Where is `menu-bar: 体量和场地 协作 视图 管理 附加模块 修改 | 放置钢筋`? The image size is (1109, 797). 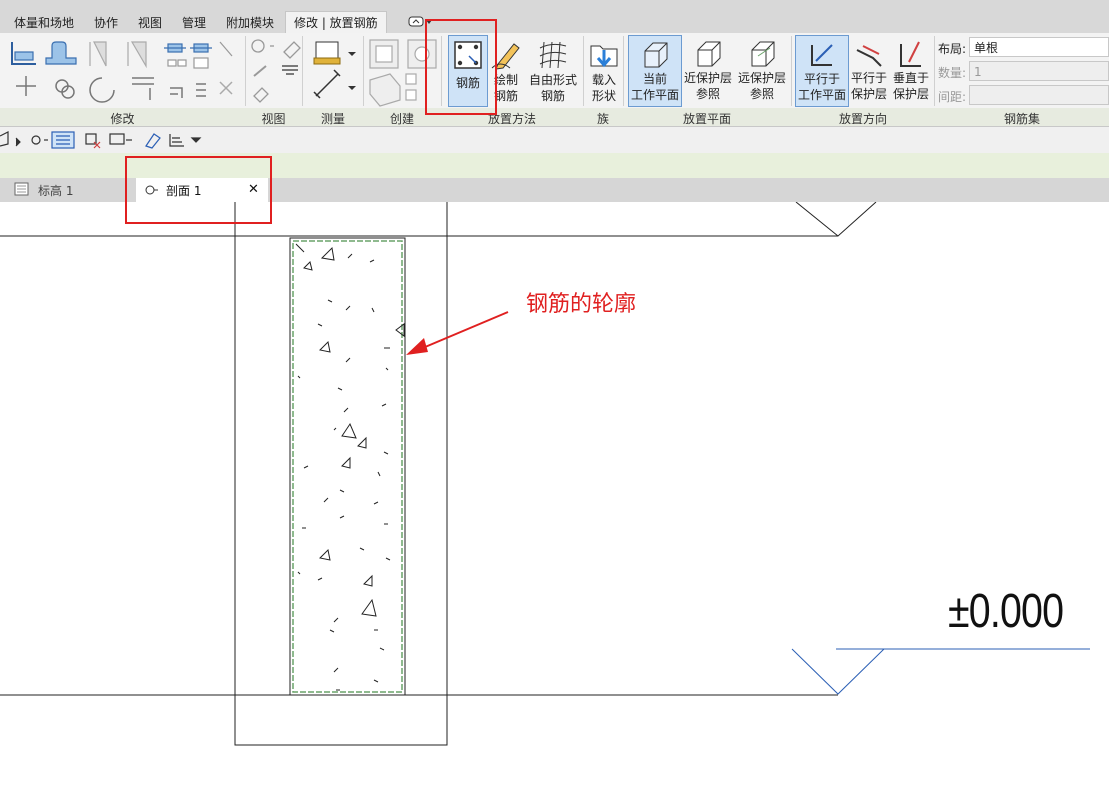
menu-bar: 体量和场地 协作 视图 管理 附加模块 修改 | 放置钢筋 is located at coordinates (554, 17).